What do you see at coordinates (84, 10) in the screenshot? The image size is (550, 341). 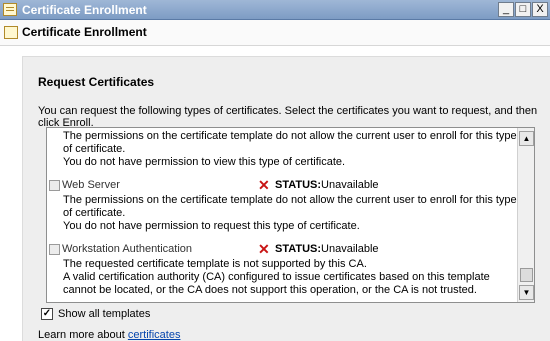 I see `window-title: Certificate Enrollment` at bounding box center [84, 10].